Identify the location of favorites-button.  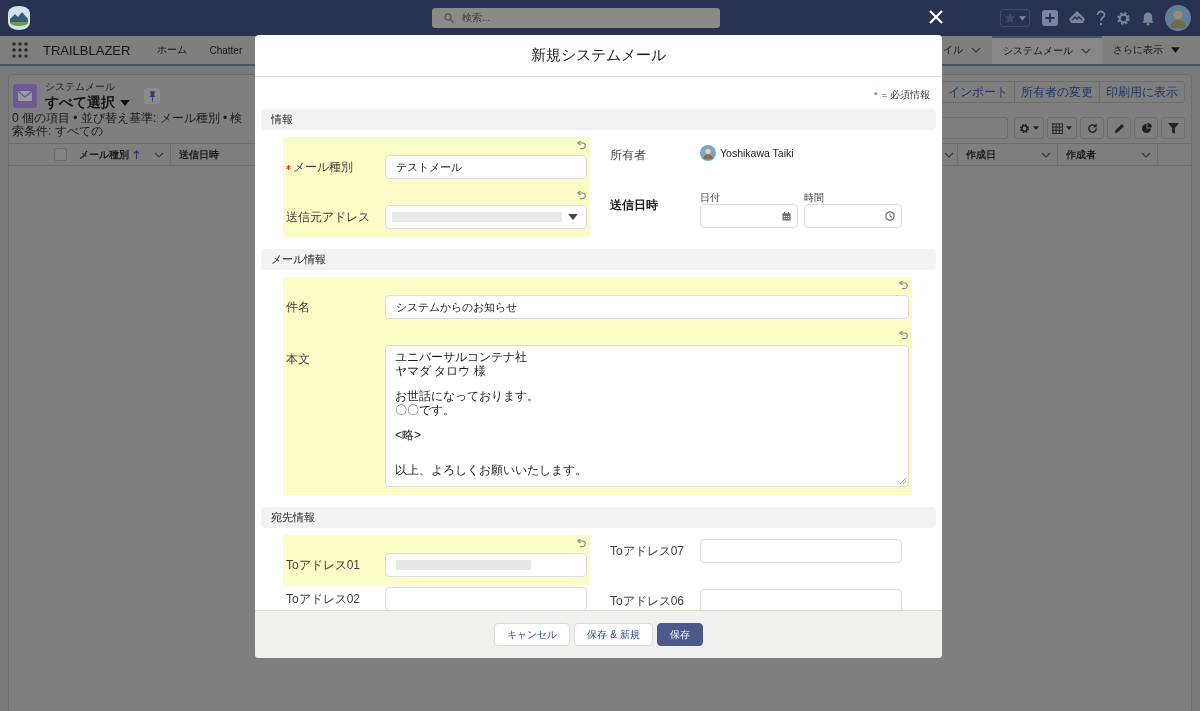
(1015, 18).